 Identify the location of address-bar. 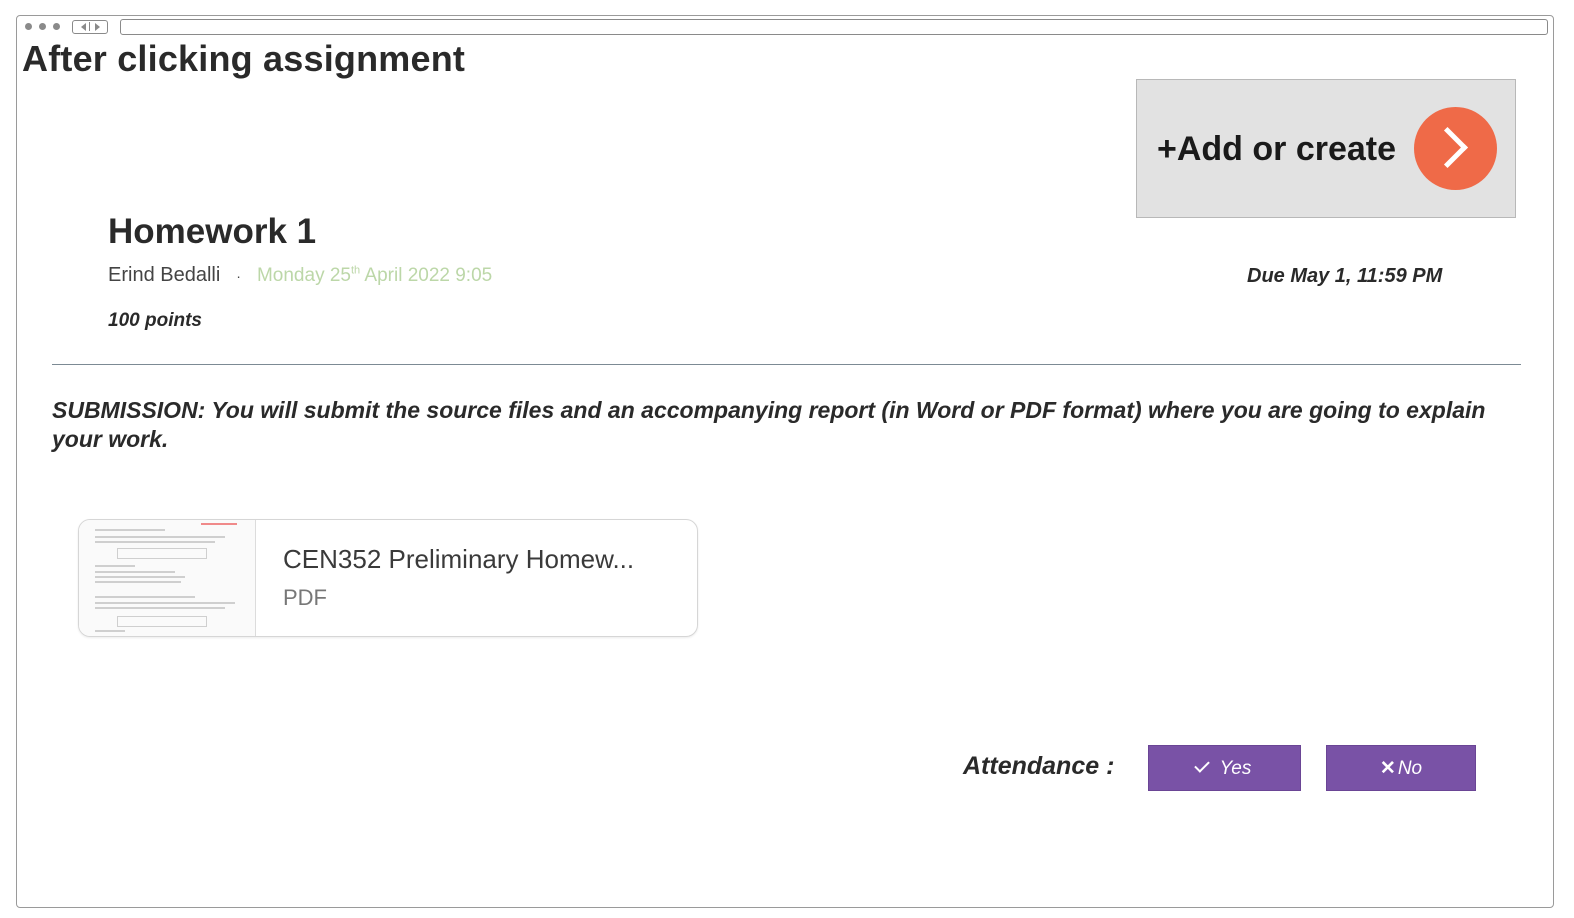
(834, 27).